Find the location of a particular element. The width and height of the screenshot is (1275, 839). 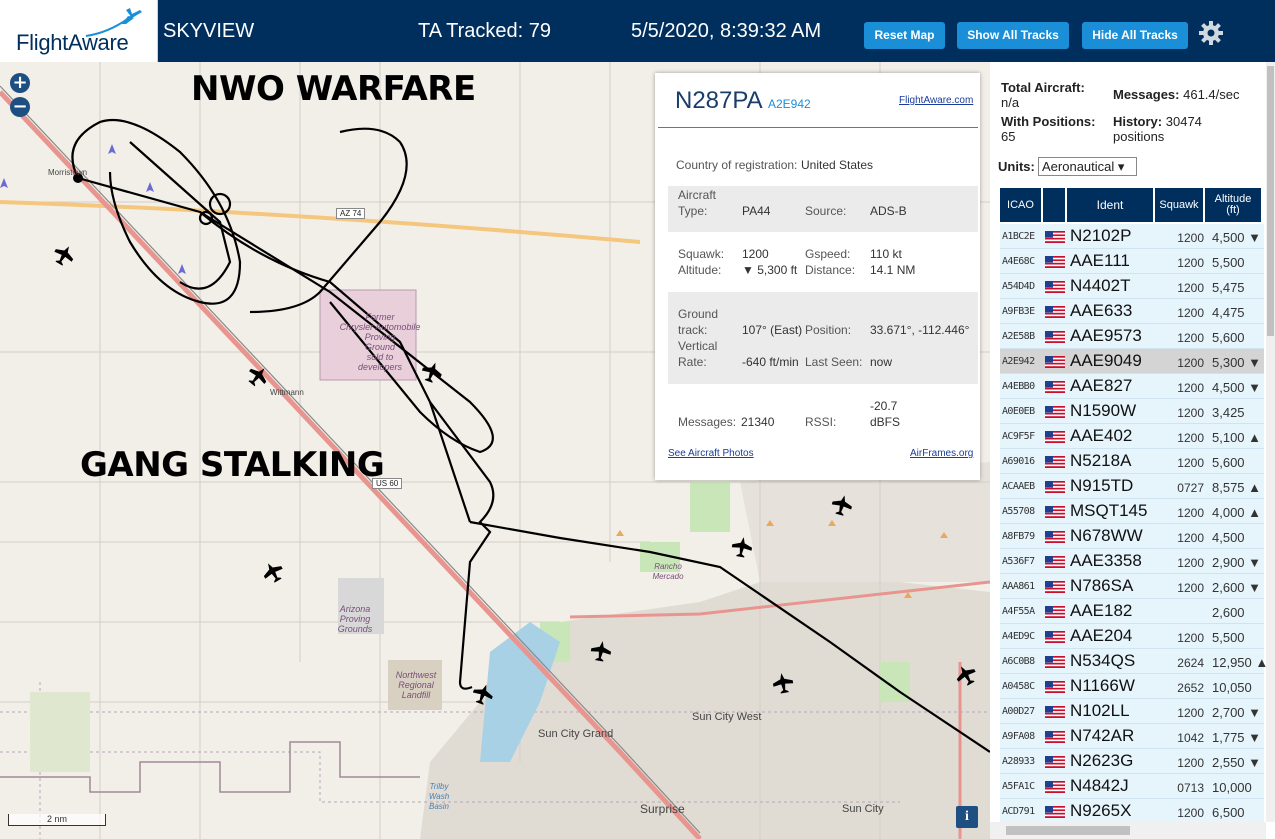

icao-cell: A1BC2E is located at coordinates (1018, 236).